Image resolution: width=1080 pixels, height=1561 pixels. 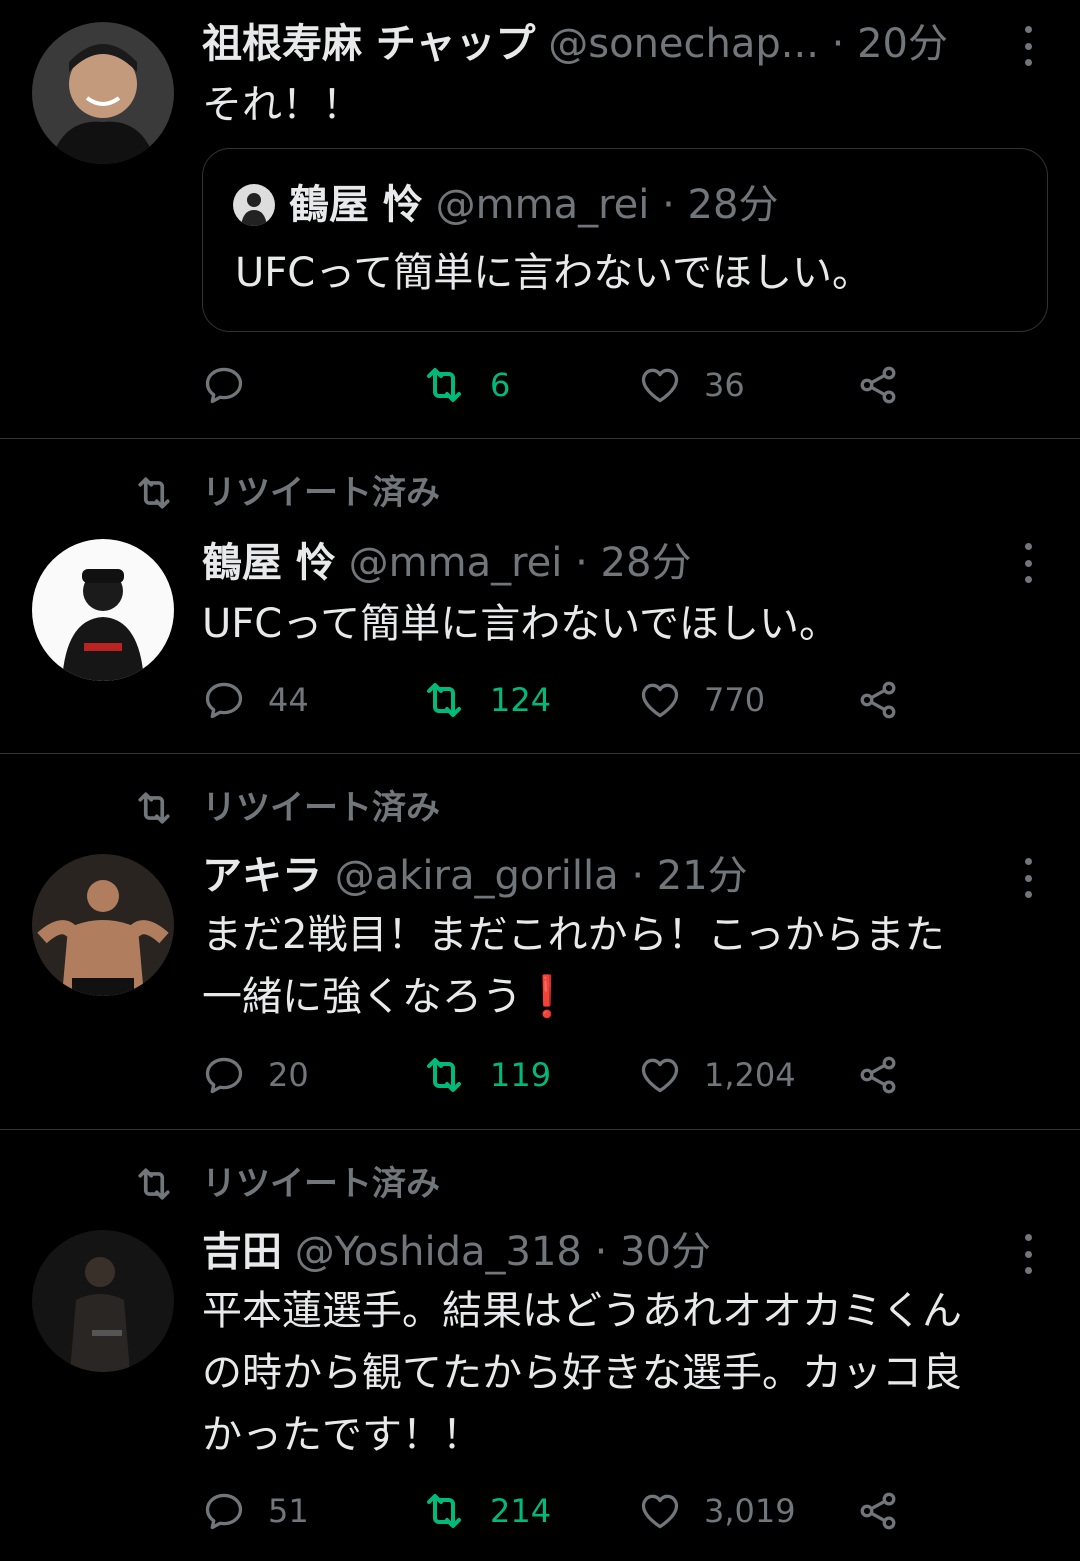 What do you see at coordinates (554, 273) in the screenshot?
I see `quote-text: UFCって簡単に言わないでほしい。` at bounding box center [554, 273].